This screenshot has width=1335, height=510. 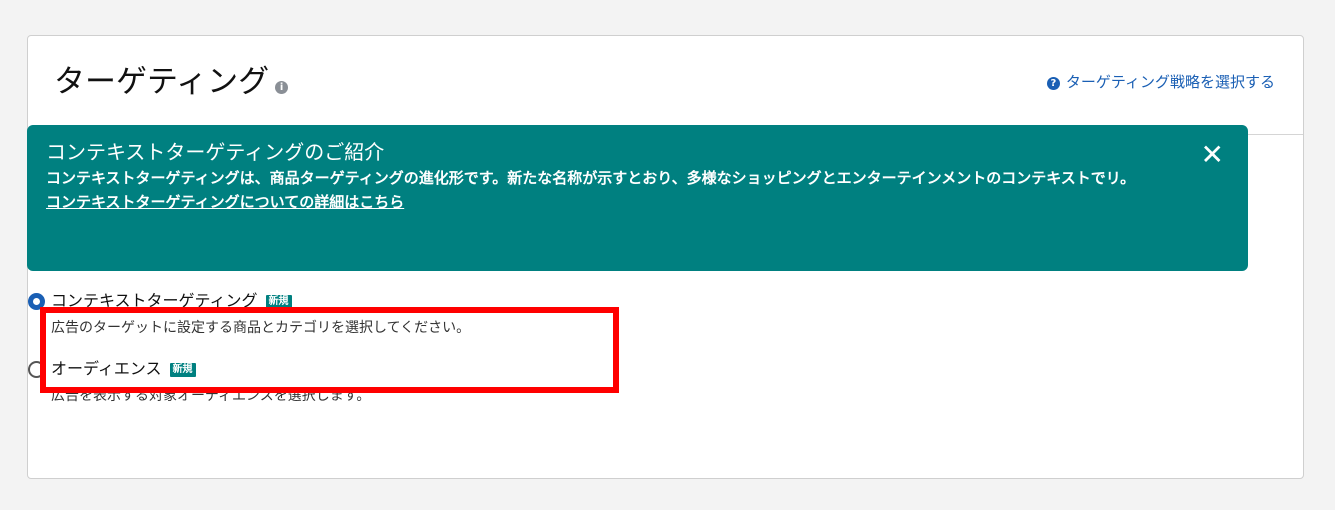 What do you see at coordinates (261, 328) in the screenshot?
I see `option-description: 広告のターゲットに設定する商品とカテゴリを選択してください。` at bounding box center [261, 328].